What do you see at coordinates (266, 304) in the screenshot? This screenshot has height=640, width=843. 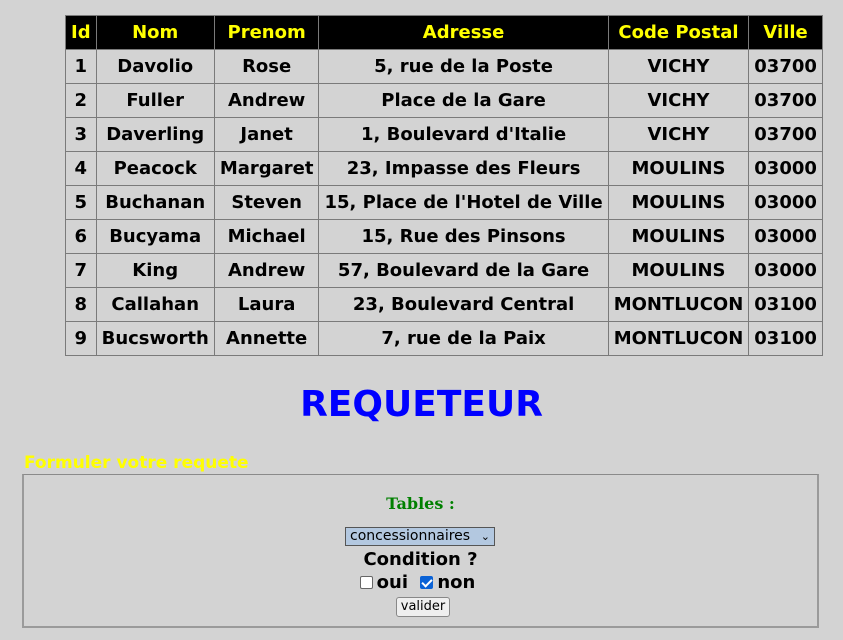 I see `cell-prenom: Laura` at bounding box center [266, 304].